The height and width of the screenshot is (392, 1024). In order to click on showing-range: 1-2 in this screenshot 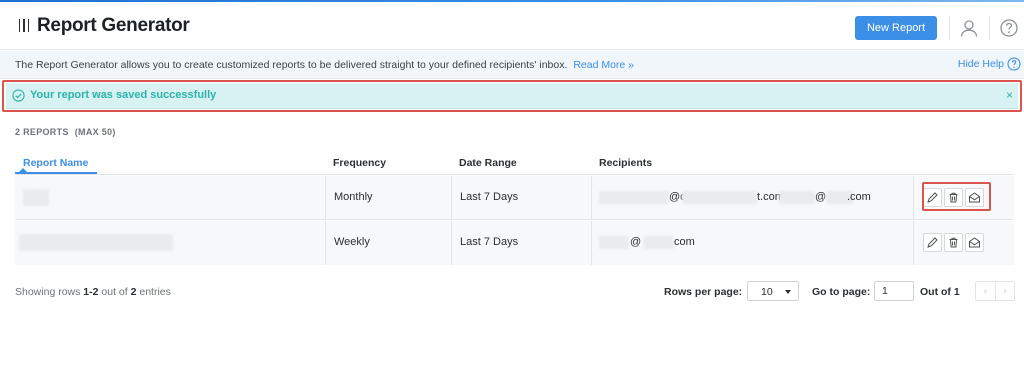, I will do `click(91, 292)`.